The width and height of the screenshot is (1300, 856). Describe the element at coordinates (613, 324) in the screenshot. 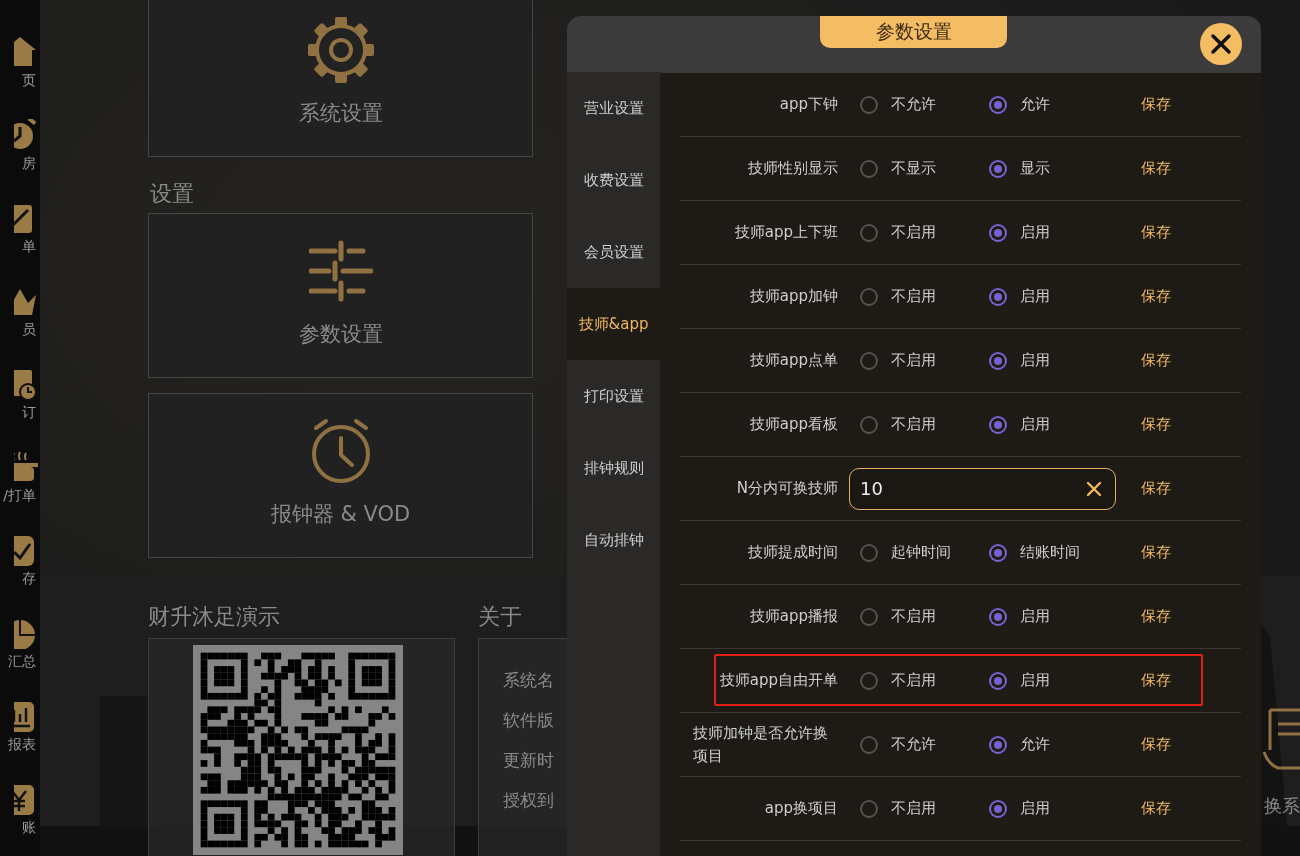

I see `settings-tab: 技师&app` at that location.